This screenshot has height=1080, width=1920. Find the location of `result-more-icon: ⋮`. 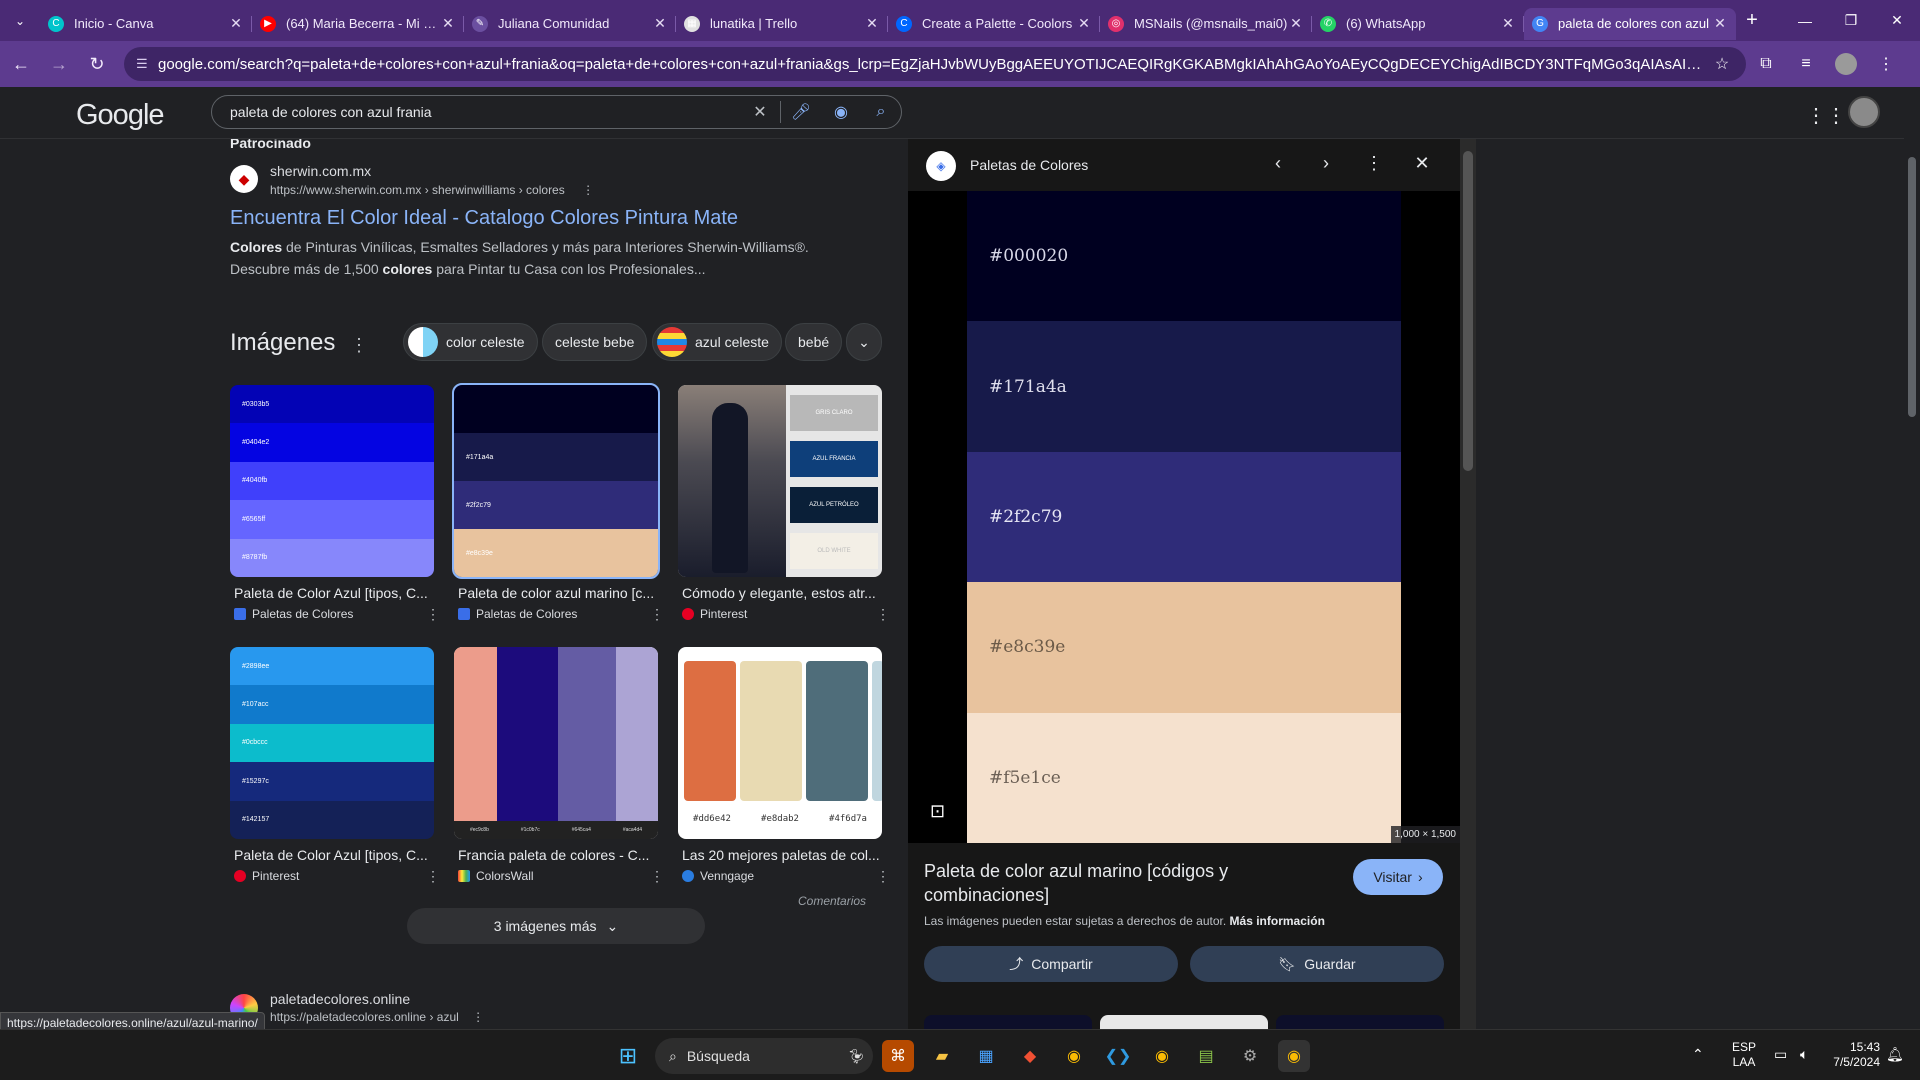

result-more-icon: ⋮ is located at coordinates (478, 1017).